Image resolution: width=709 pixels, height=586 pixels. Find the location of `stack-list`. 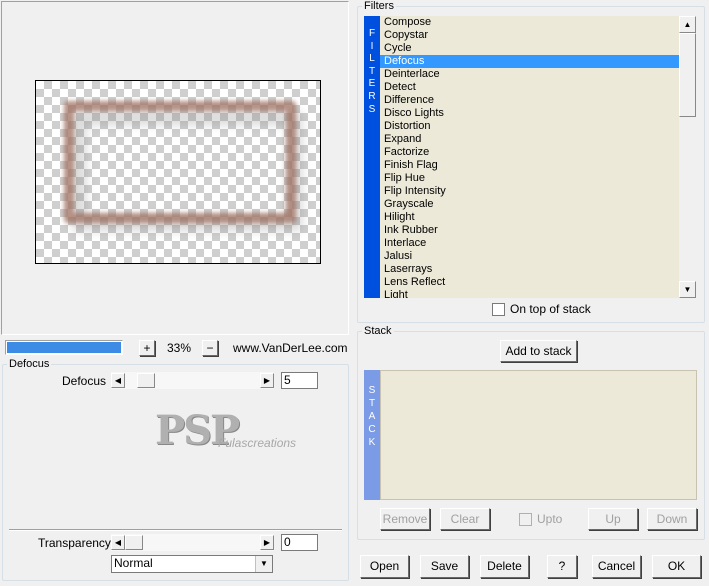

stack-list is located at coordinates (538, 435).